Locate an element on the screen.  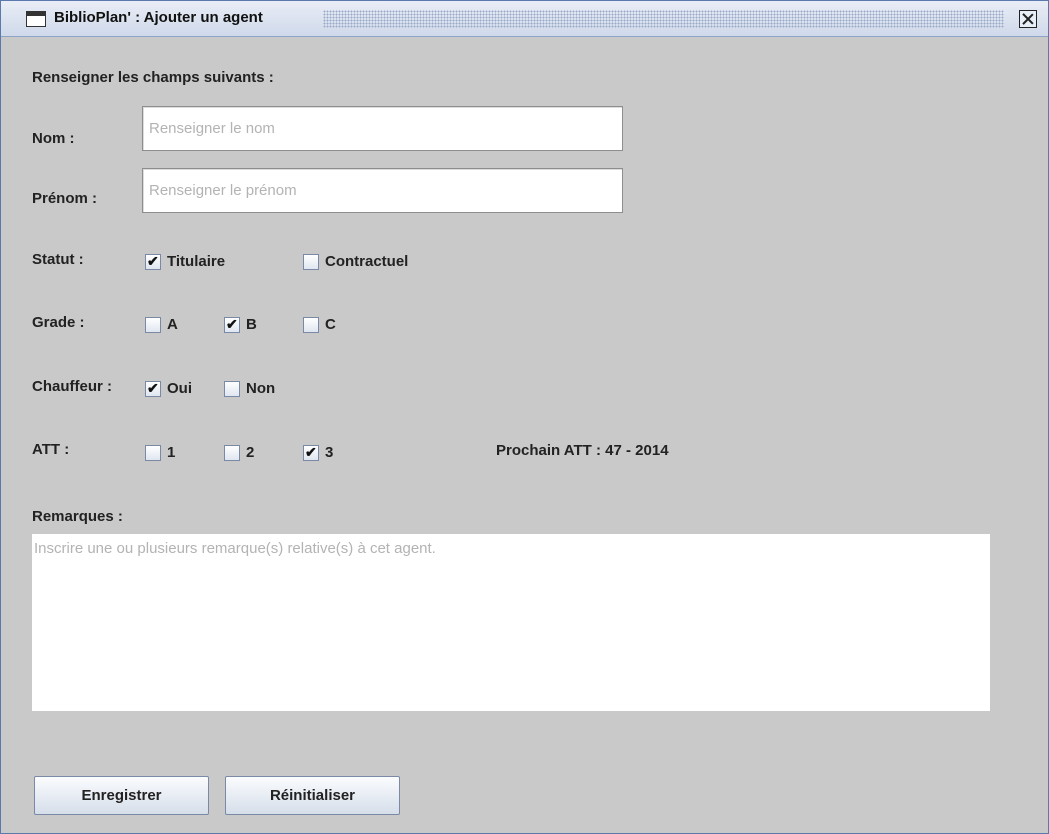
chauffeur-non-checkbox: Non is located at coordinates (249, 388).